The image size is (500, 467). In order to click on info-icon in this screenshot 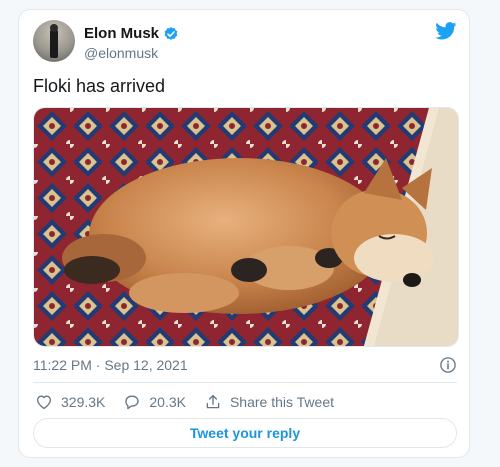, I will do `click(448, 365)`.